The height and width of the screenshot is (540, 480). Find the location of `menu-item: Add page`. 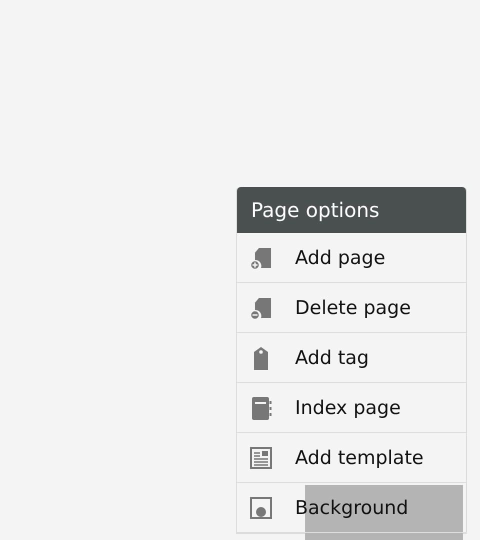

menu-item: Add page is located at coordinates (351, 258).